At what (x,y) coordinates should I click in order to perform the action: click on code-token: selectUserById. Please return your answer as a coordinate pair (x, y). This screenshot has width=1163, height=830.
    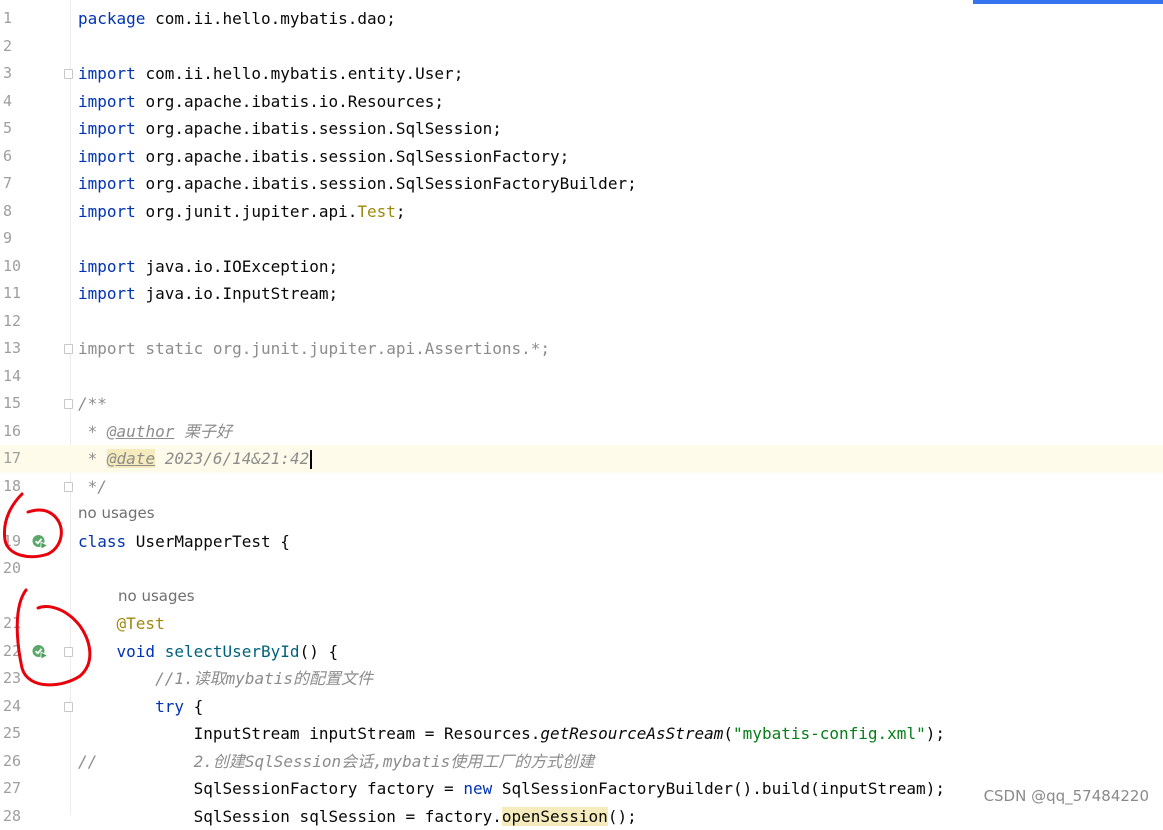
    Looking at the image, I should click on (232, 651).